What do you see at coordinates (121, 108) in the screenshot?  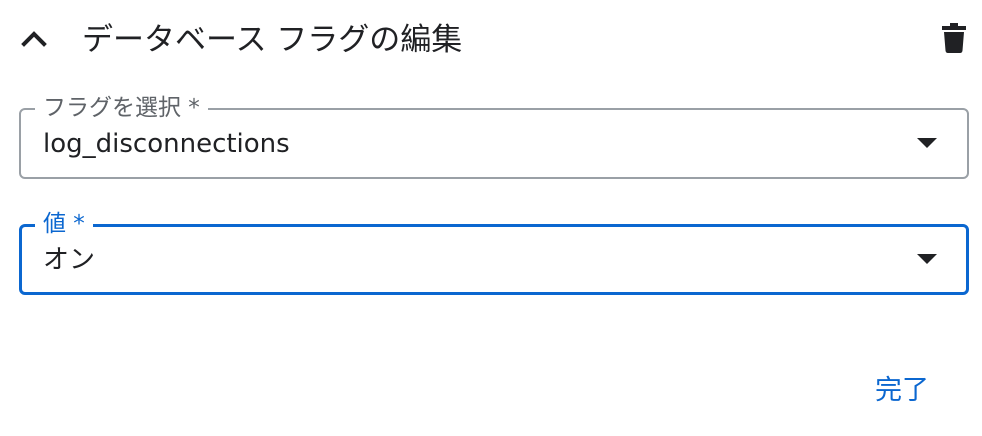 I see `flag-select-label: フラグを選択 *` at bounding box center [121, 108].